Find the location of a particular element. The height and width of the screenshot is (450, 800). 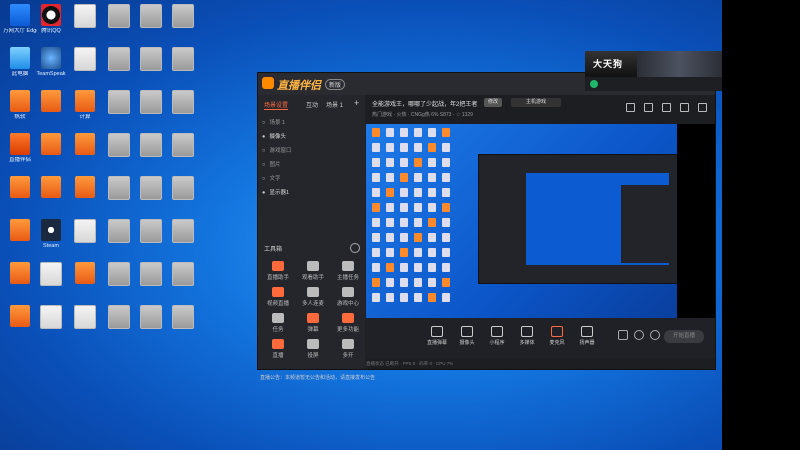

tool-item: 多人连麦 is located at coordinates (313, 297).